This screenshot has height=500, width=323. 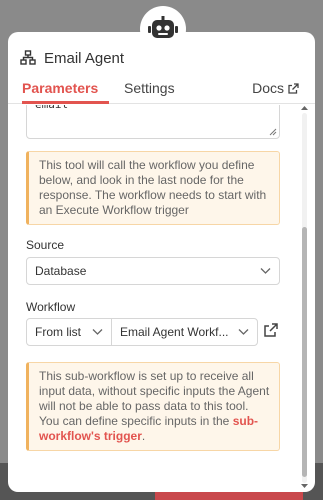 I want to click on source-value: Database, so click(x=61, y=271).